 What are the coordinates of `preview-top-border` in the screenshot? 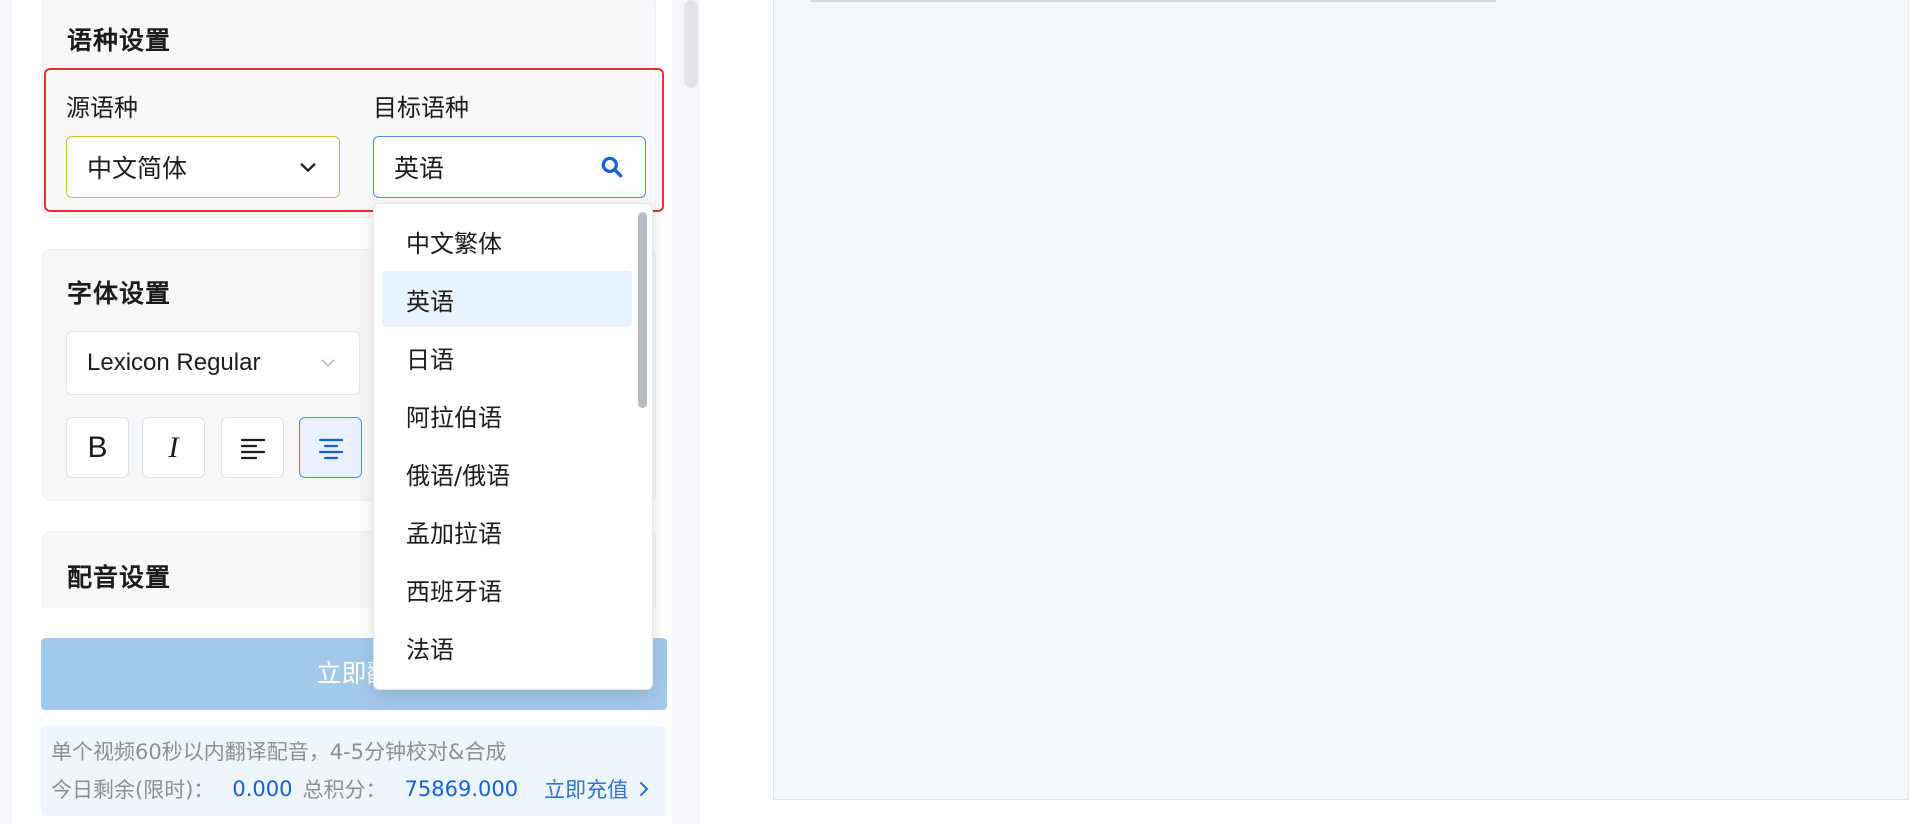 It's located at (1153, 1).